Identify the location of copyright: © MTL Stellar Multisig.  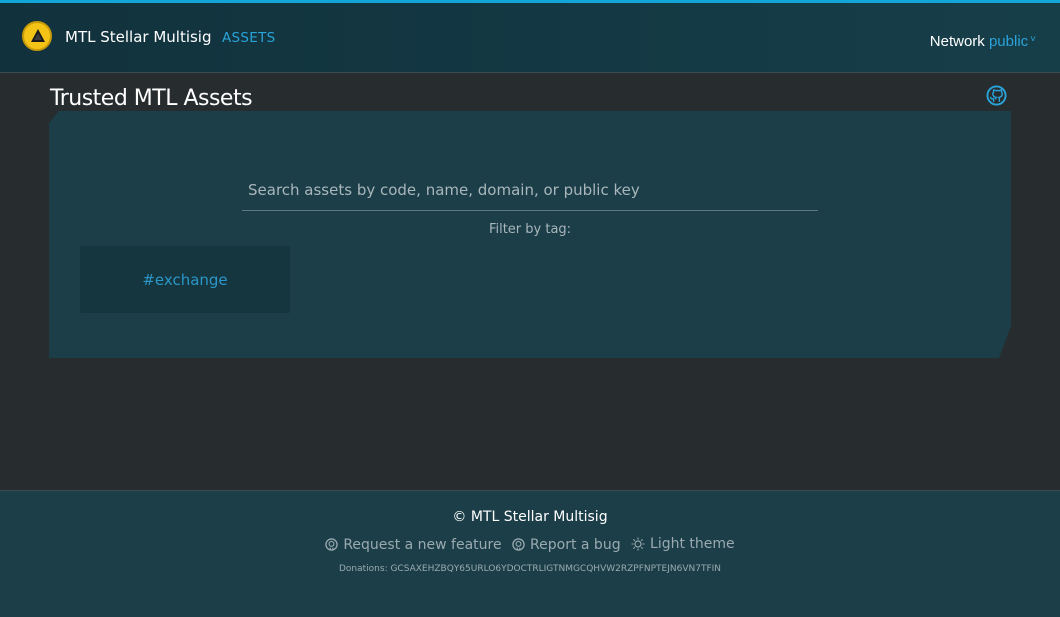
(530, 517).